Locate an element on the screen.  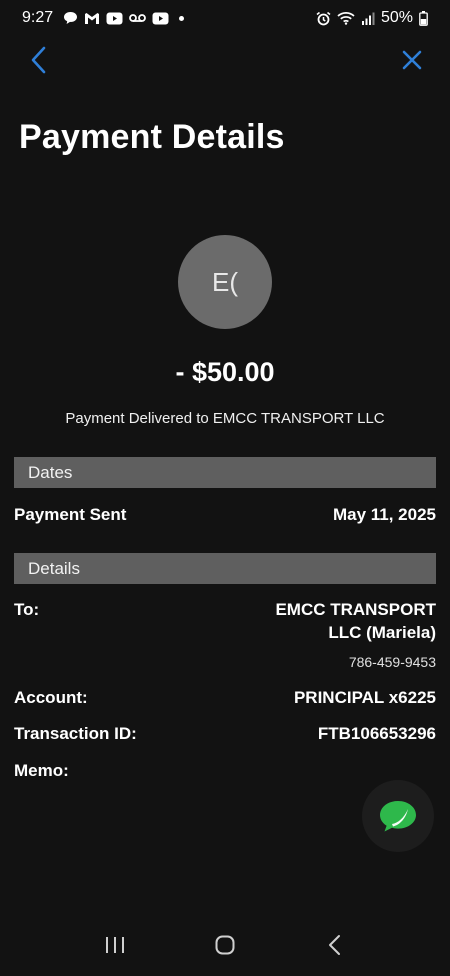
memo-label: Memo: is located at coordinates (41, 770).